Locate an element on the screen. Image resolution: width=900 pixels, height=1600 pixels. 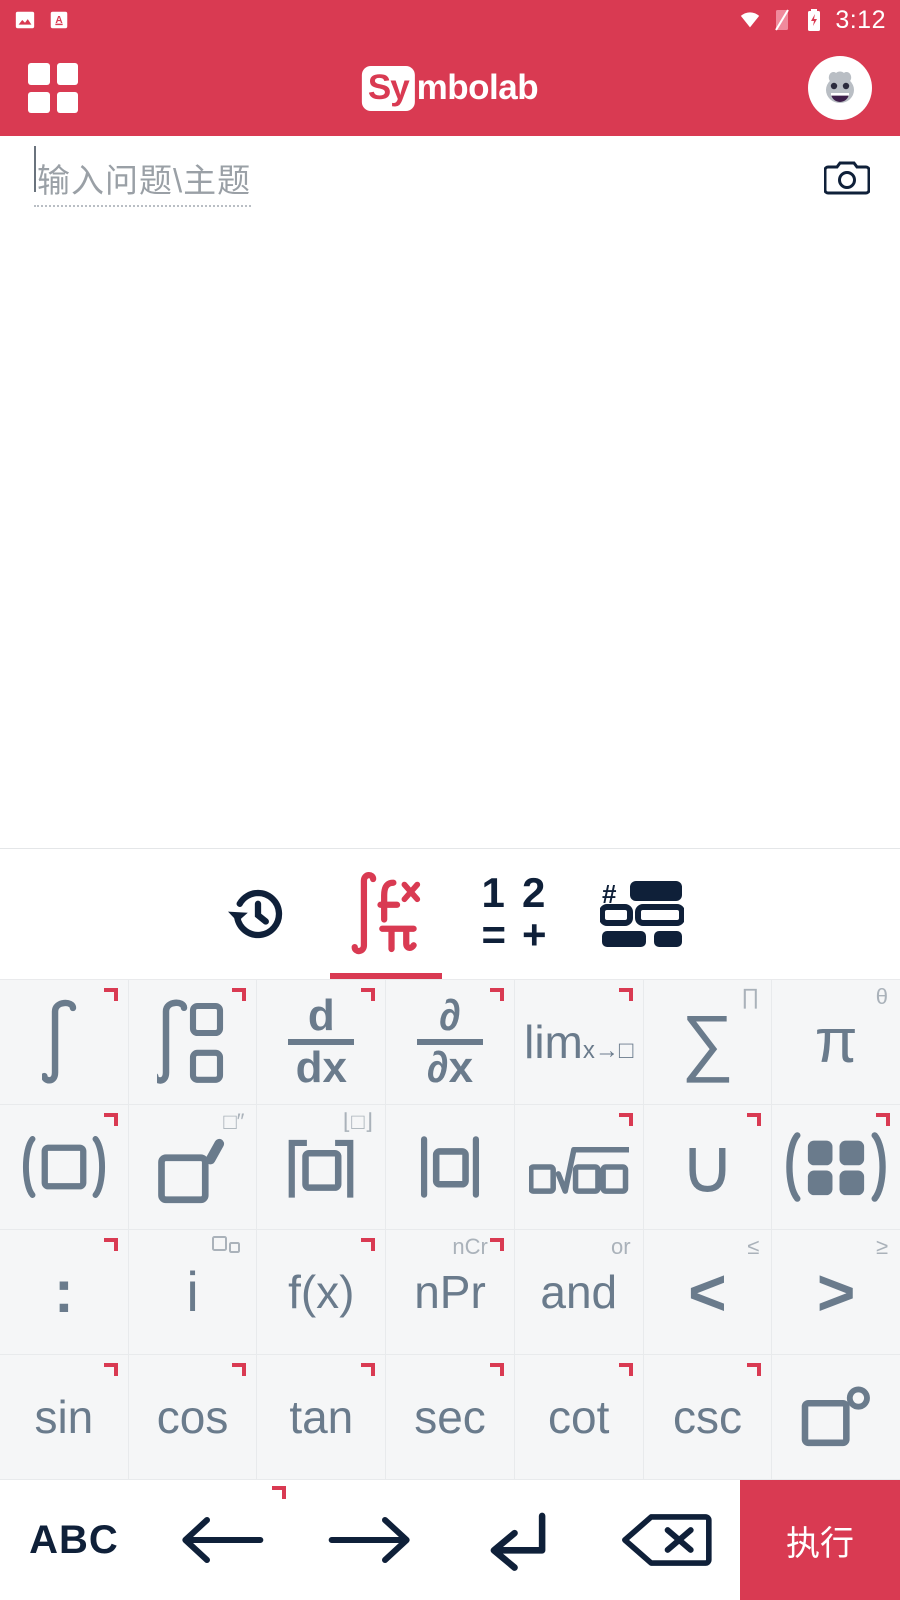
prime-key: □″ is located at coordinates (193, 1167).